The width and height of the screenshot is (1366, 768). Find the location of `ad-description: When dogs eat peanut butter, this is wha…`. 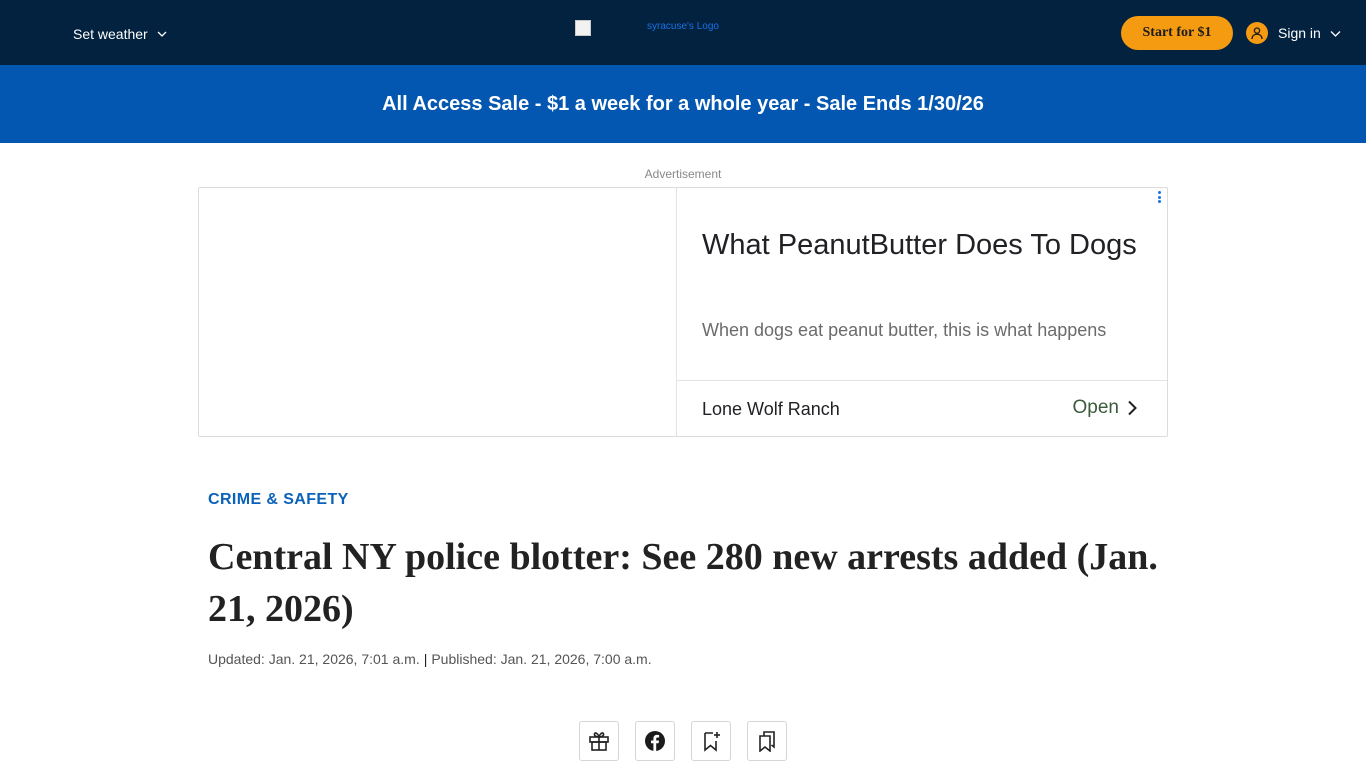

ad-description: When dogs eat peanut butter, this is wha… is located at coordinates (904, 330).